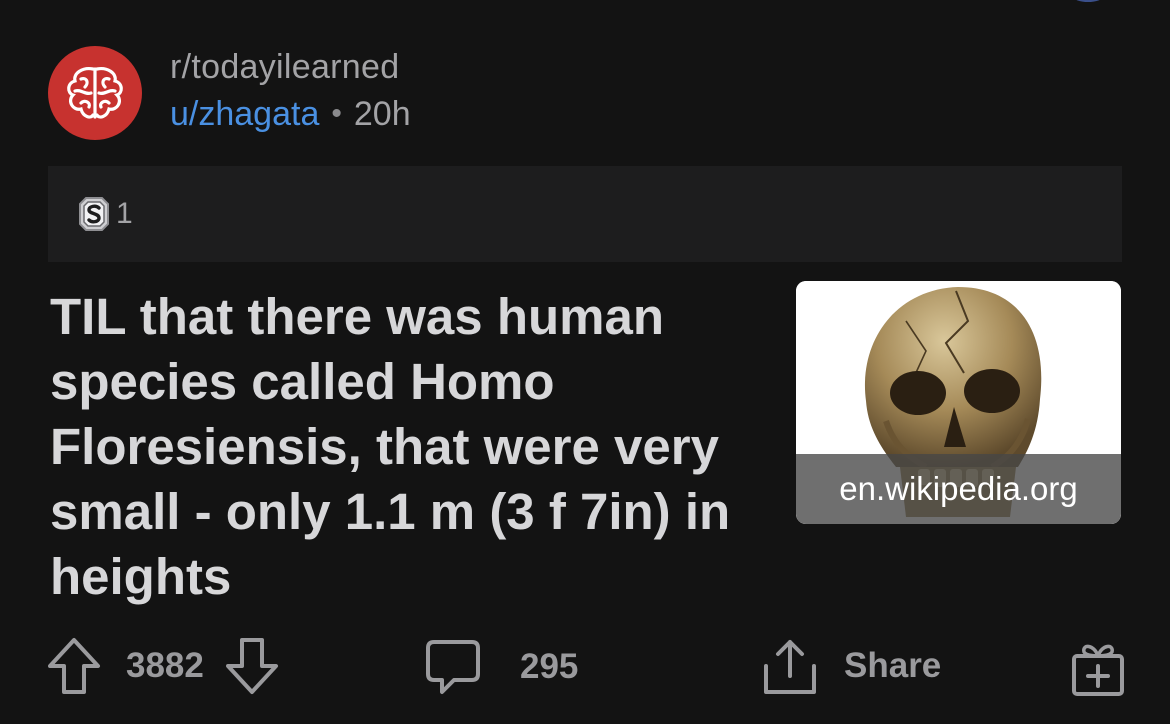 Image resolution: width=1170 pixels, height=724 pixels. Describe the element at coordinates (790, 667) in the screenshot. I see `share-icon` at that location.